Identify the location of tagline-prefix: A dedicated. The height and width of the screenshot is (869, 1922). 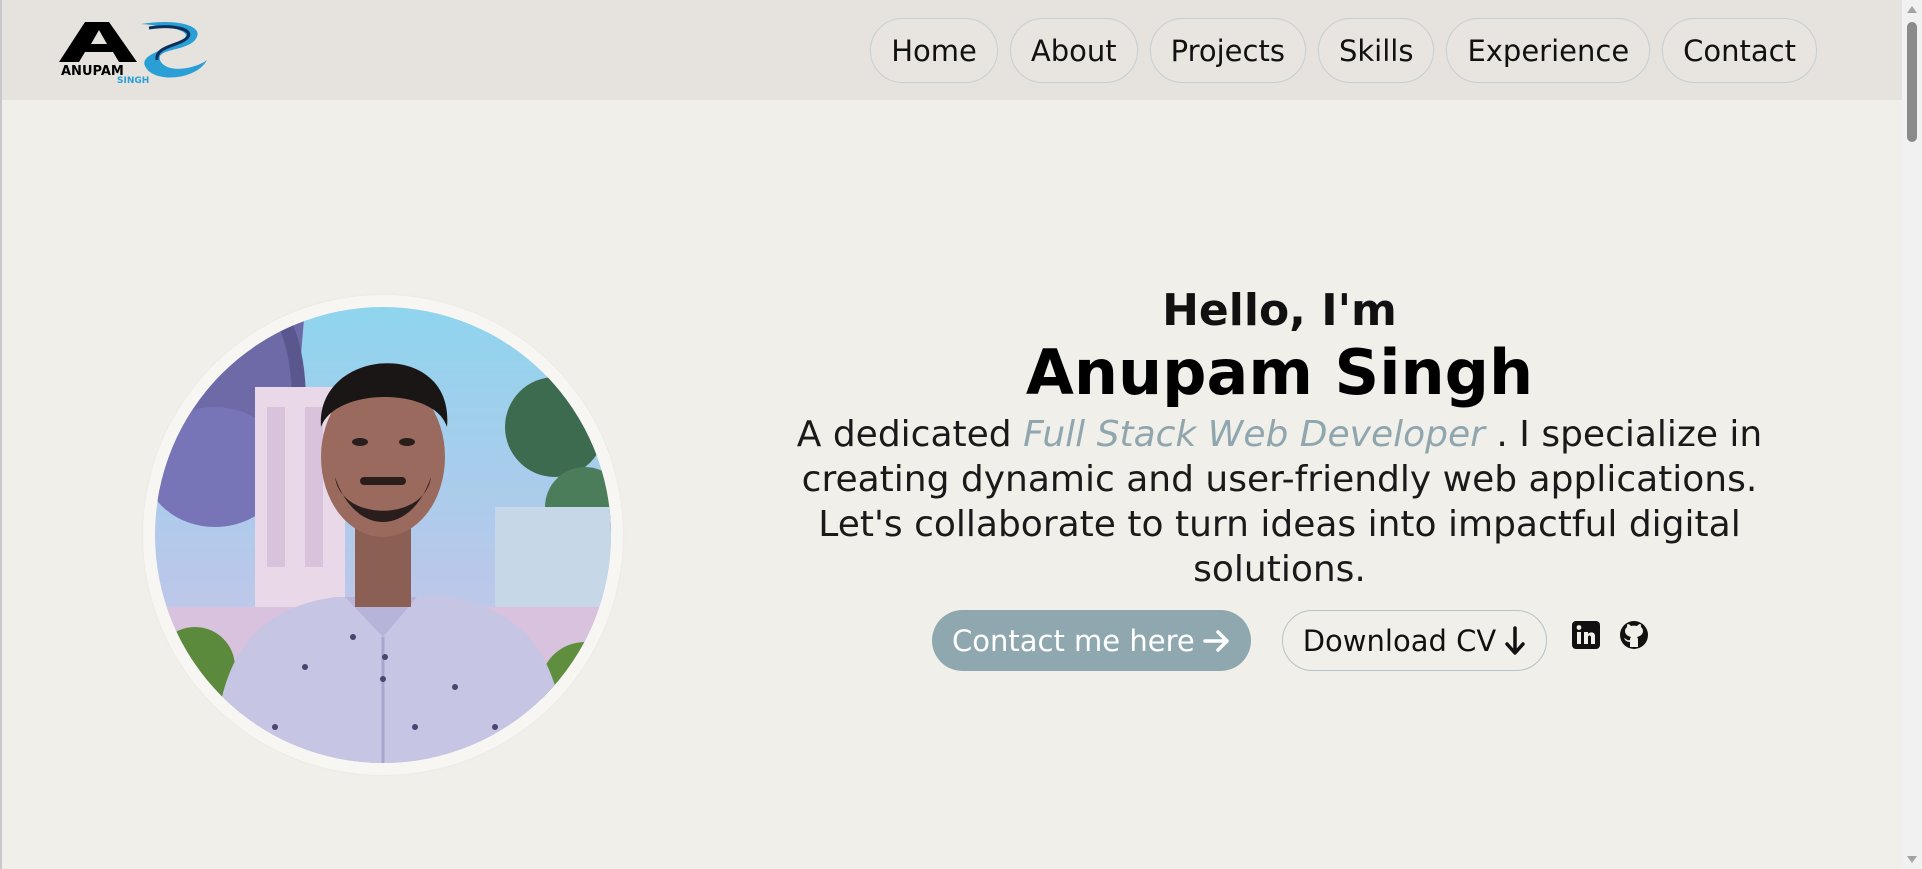
(904, 435).